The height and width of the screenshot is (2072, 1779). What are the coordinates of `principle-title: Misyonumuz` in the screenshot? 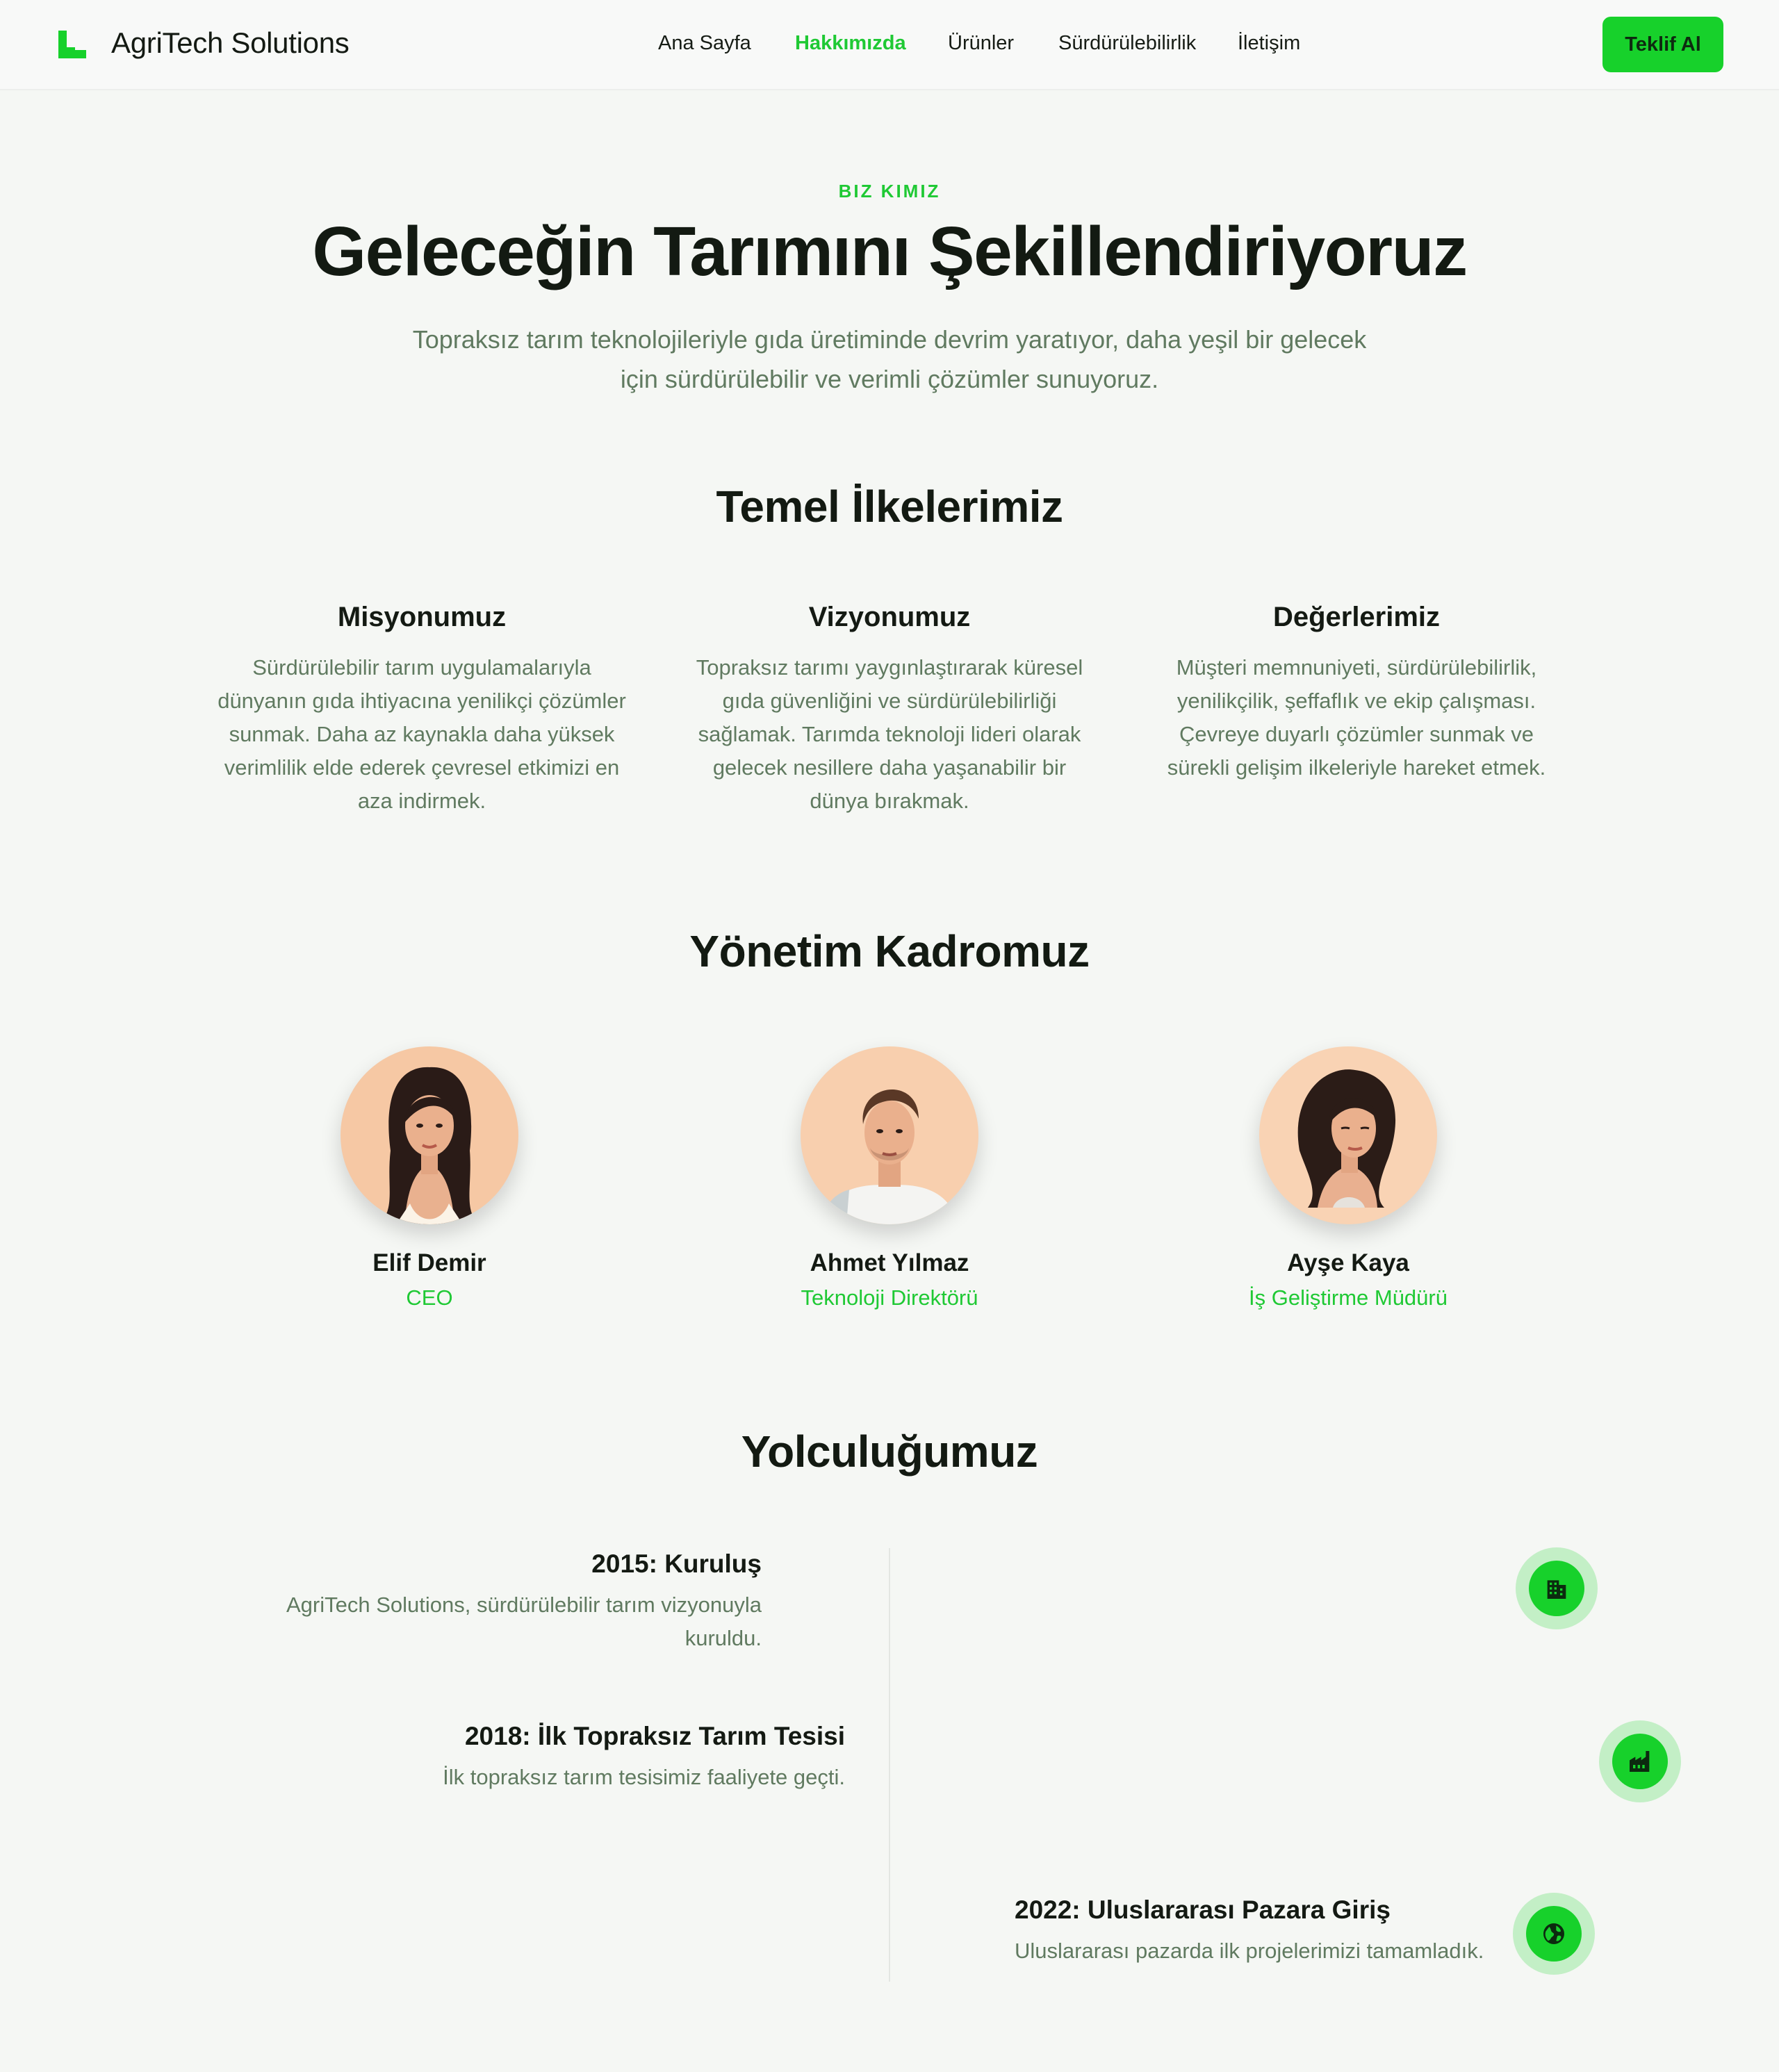 It's located at (422, 617).